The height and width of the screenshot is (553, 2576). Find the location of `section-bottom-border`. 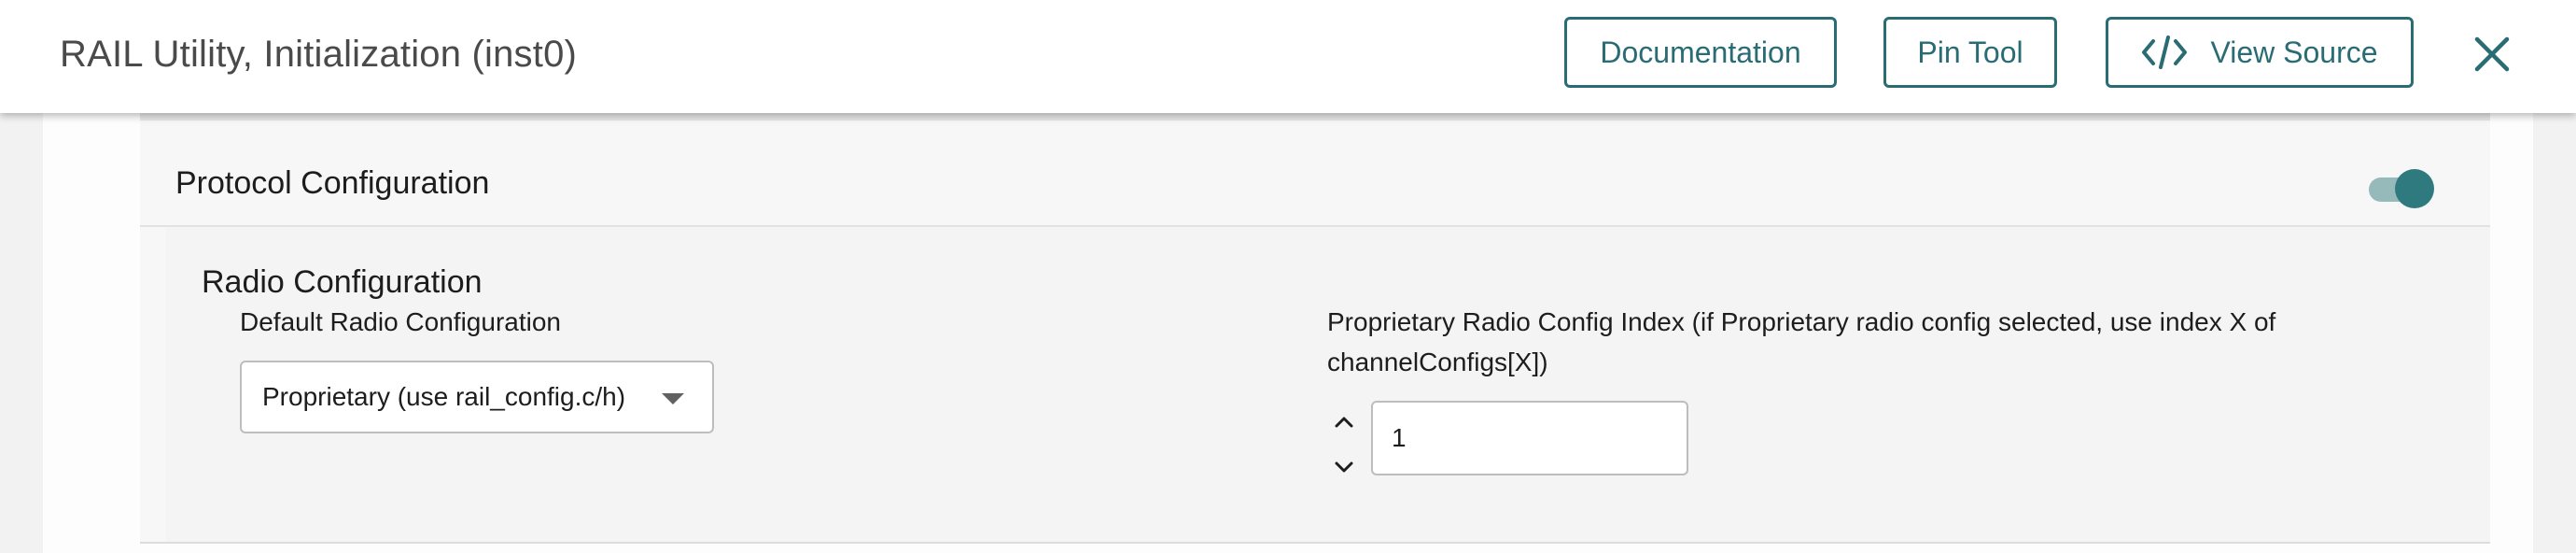

section-bottom-border is located at coordinates (1315, 543).